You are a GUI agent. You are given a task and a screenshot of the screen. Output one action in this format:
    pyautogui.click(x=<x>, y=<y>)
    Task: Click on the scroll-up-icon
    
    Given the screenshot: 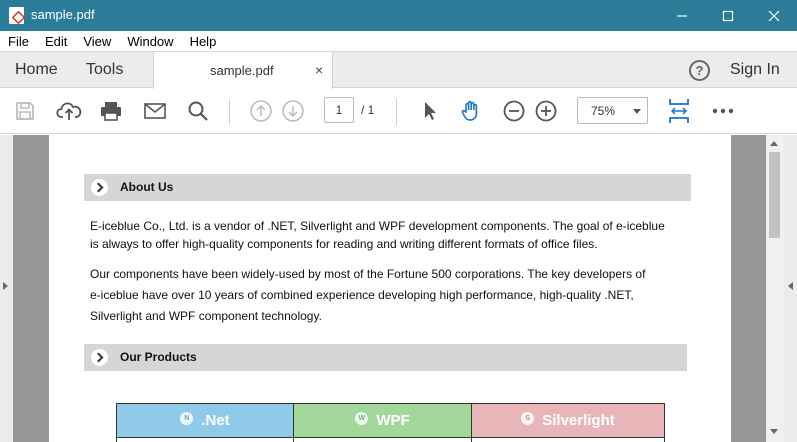 What is the action you would take?
    pyautogui.click(x=774, y=143)
    